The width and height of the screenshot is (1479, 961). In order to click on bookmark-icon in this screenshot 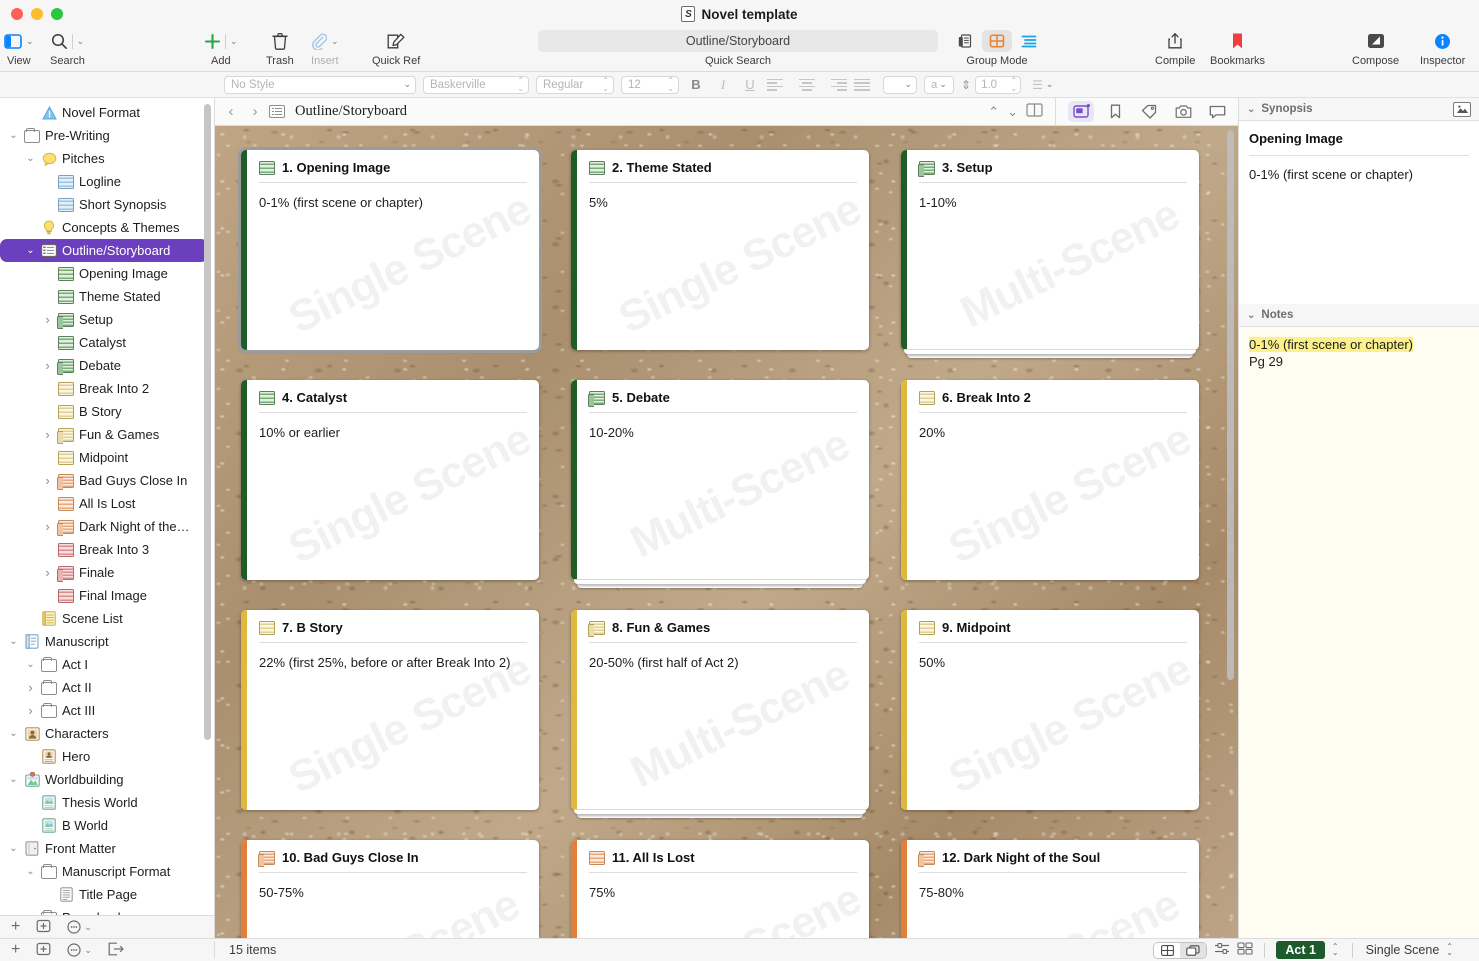, I will do `click(1237, 41)`.